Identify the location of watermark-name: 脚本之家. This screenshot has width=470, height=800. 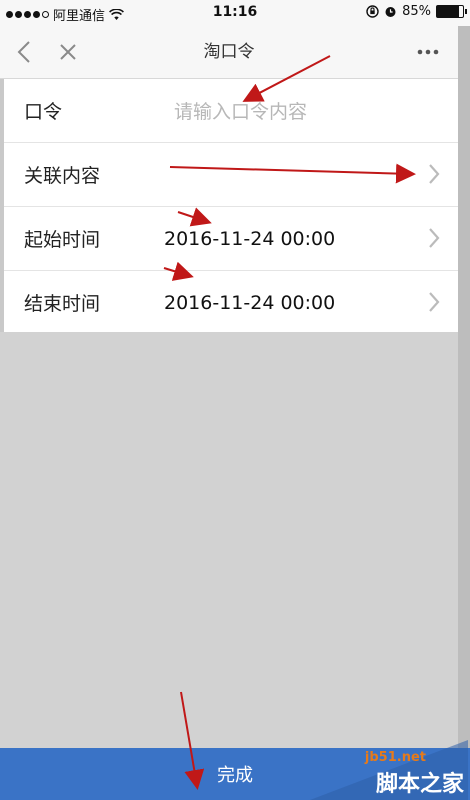
(419, 784).